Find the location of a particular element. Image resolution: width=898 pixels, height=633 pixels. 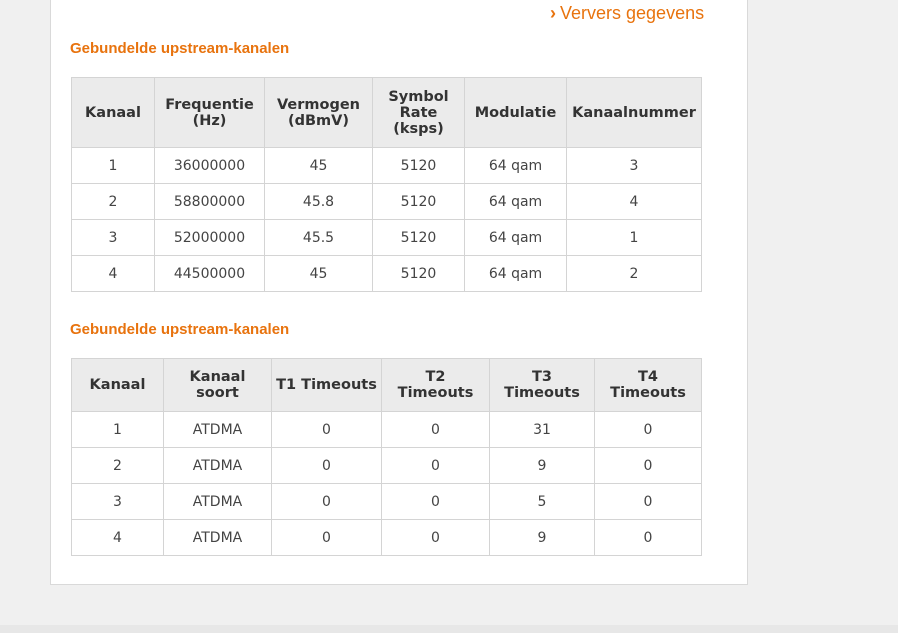

column-header-modulation: Modulatie is located at coordinates (515, 112).